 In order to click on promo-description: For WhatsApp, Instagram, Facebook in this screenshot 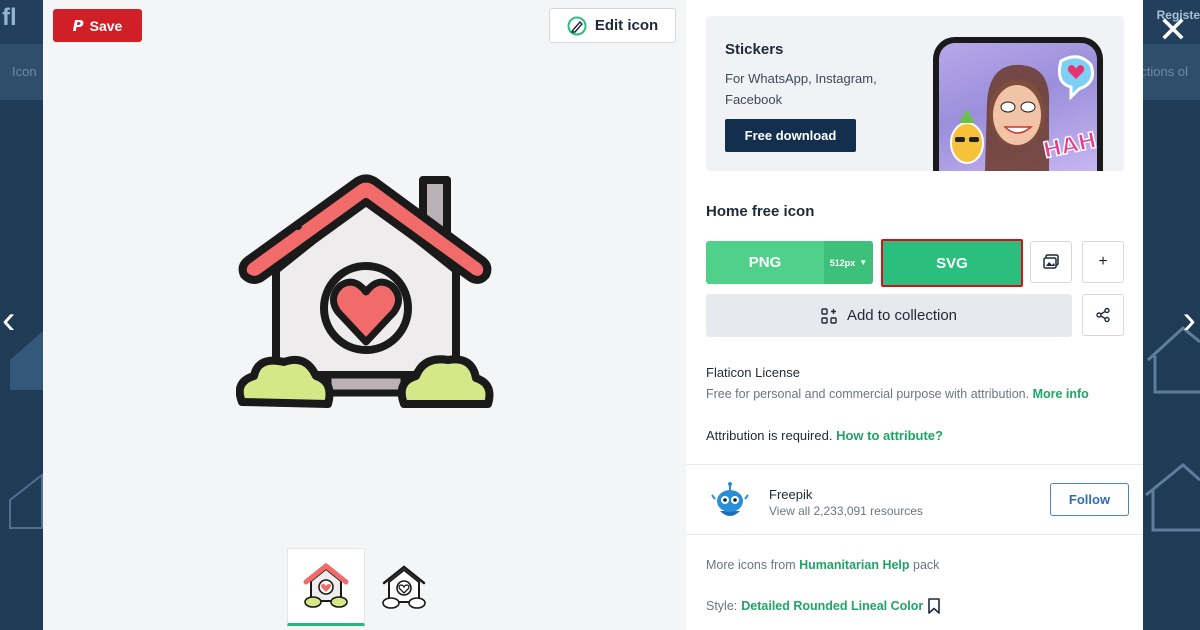, I will do `click(801, 89)`.